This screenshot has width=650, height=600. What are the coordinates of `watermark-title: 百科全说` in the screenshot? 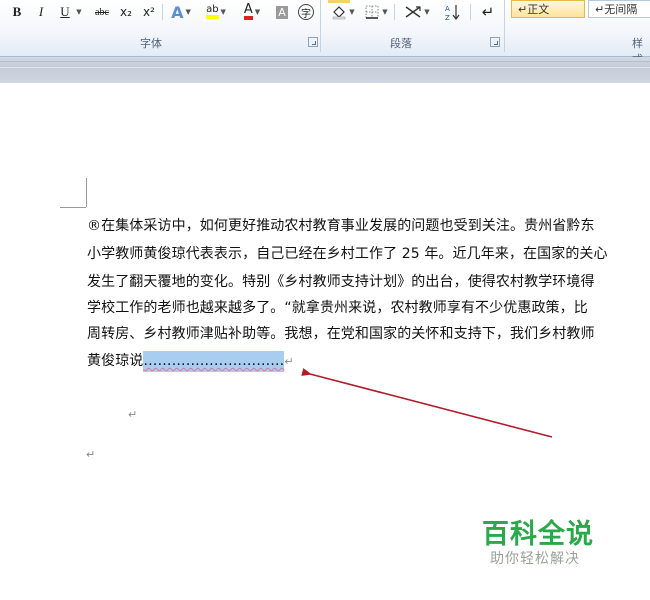 It's located at (538, 534).